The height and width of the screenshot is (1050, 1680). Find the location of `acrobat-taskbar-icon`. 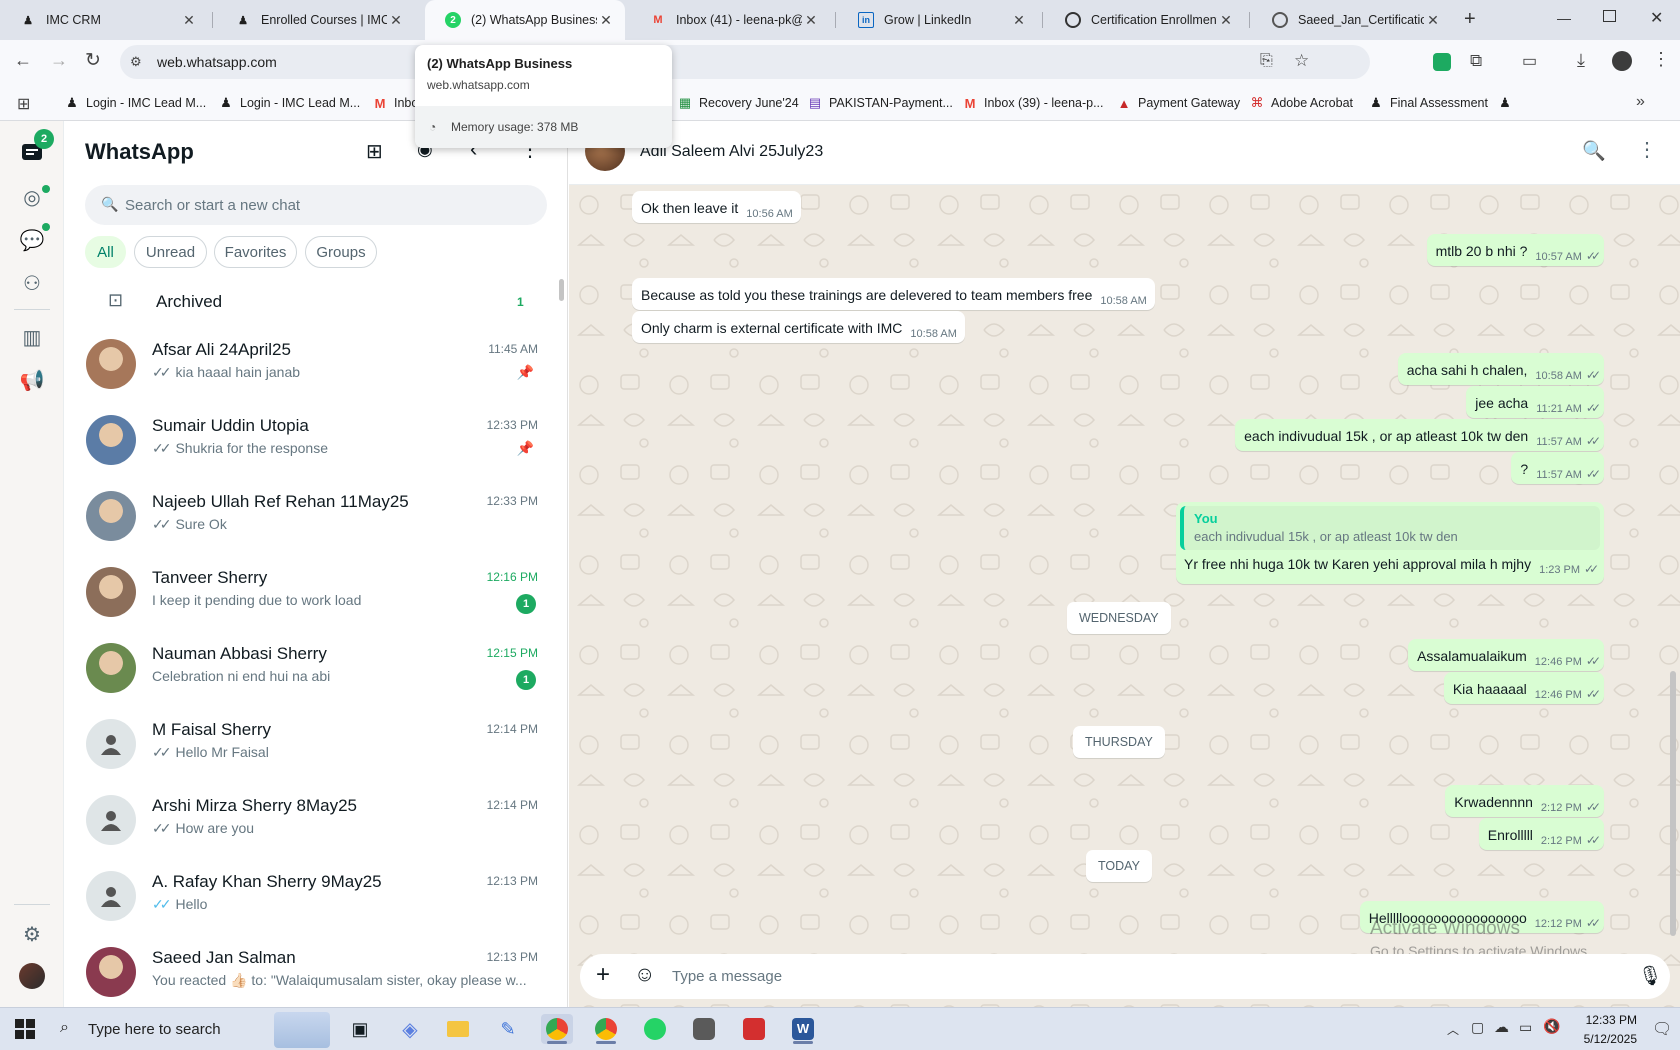

acrobat-taskbar-icon is located at coordinates (754, 1029).